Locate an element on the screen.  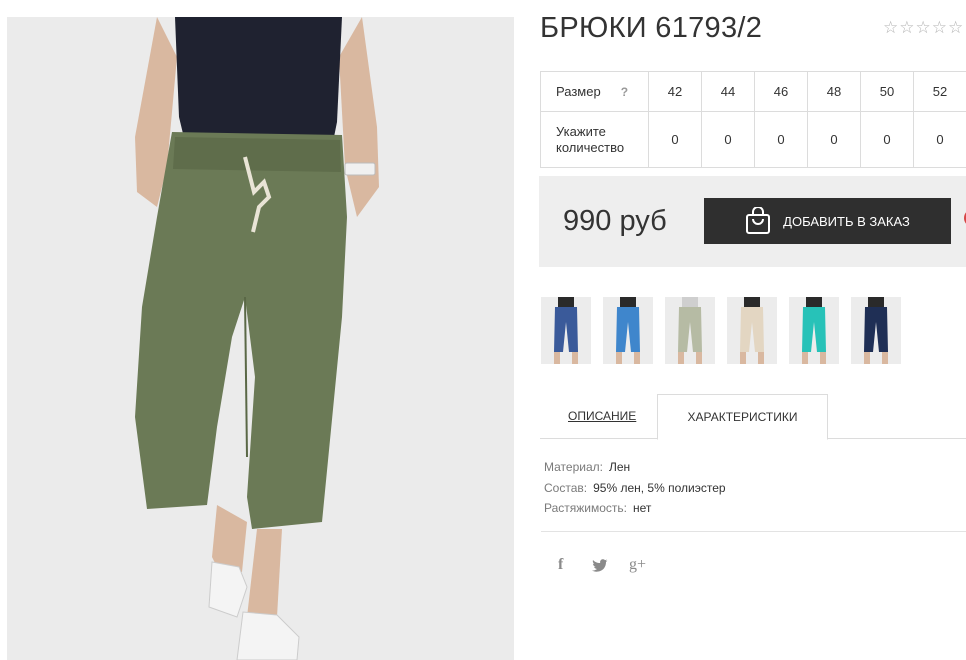
characteristic-row: Растяжимость: нет is located at coordinates (635, 508).